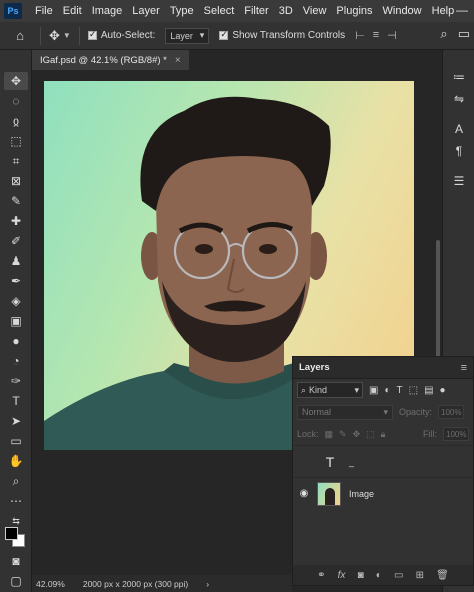 The height and width of the screenshot is (592, 474). I want to click on adjustments-icon: ⇋, so click(459, 99).